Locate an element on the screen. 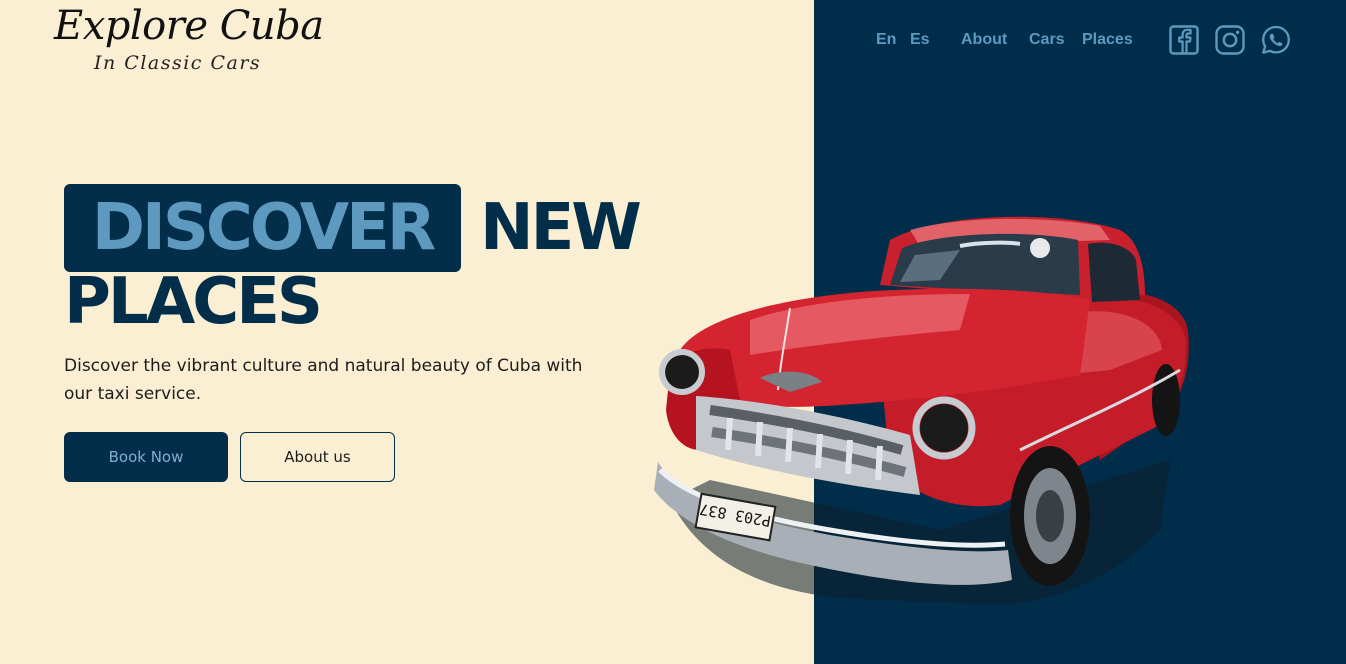  nav-link-places: Places is located at coordinates (1107, 40).